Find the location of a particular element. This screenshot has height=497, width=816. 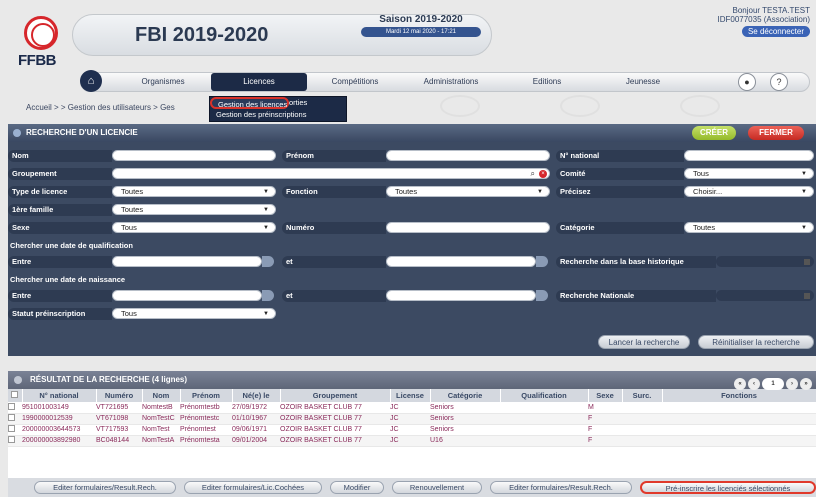

groupement-input: ⌕ × is located at coordinates (331, 173).